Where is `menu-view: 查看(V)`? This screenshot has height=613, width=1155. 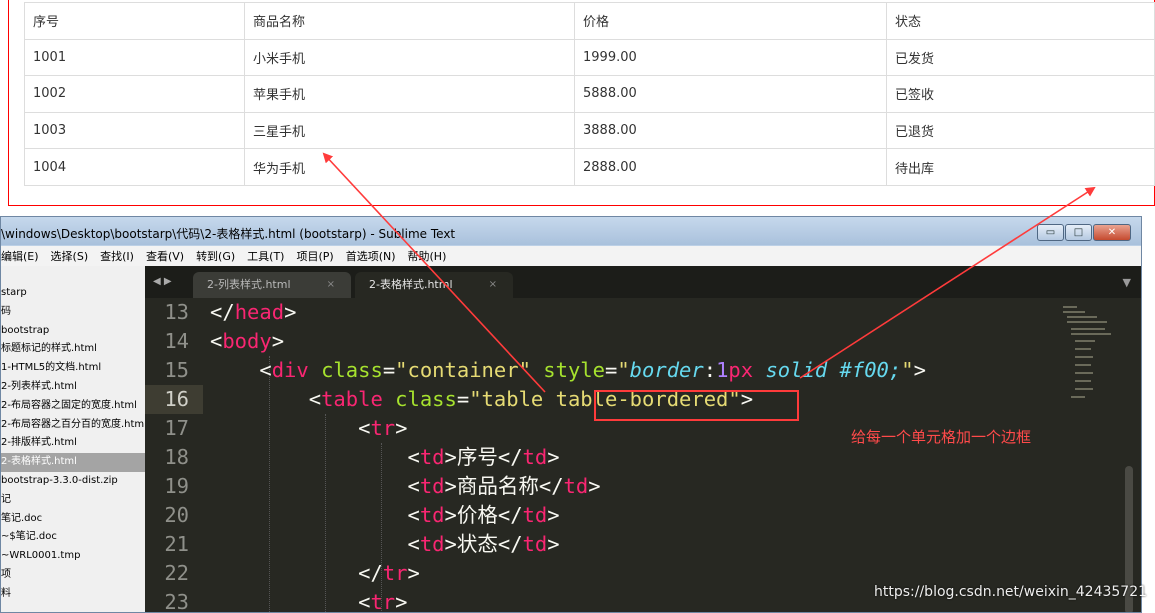
menu-view: 查看(V) is located at coordinates (165, 256).